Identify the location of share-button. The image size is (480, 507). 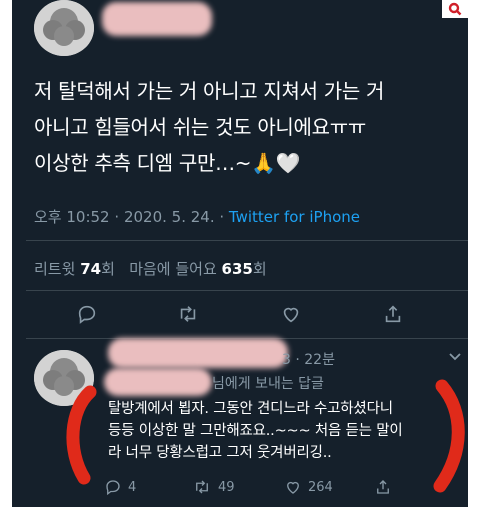
(393, 314).